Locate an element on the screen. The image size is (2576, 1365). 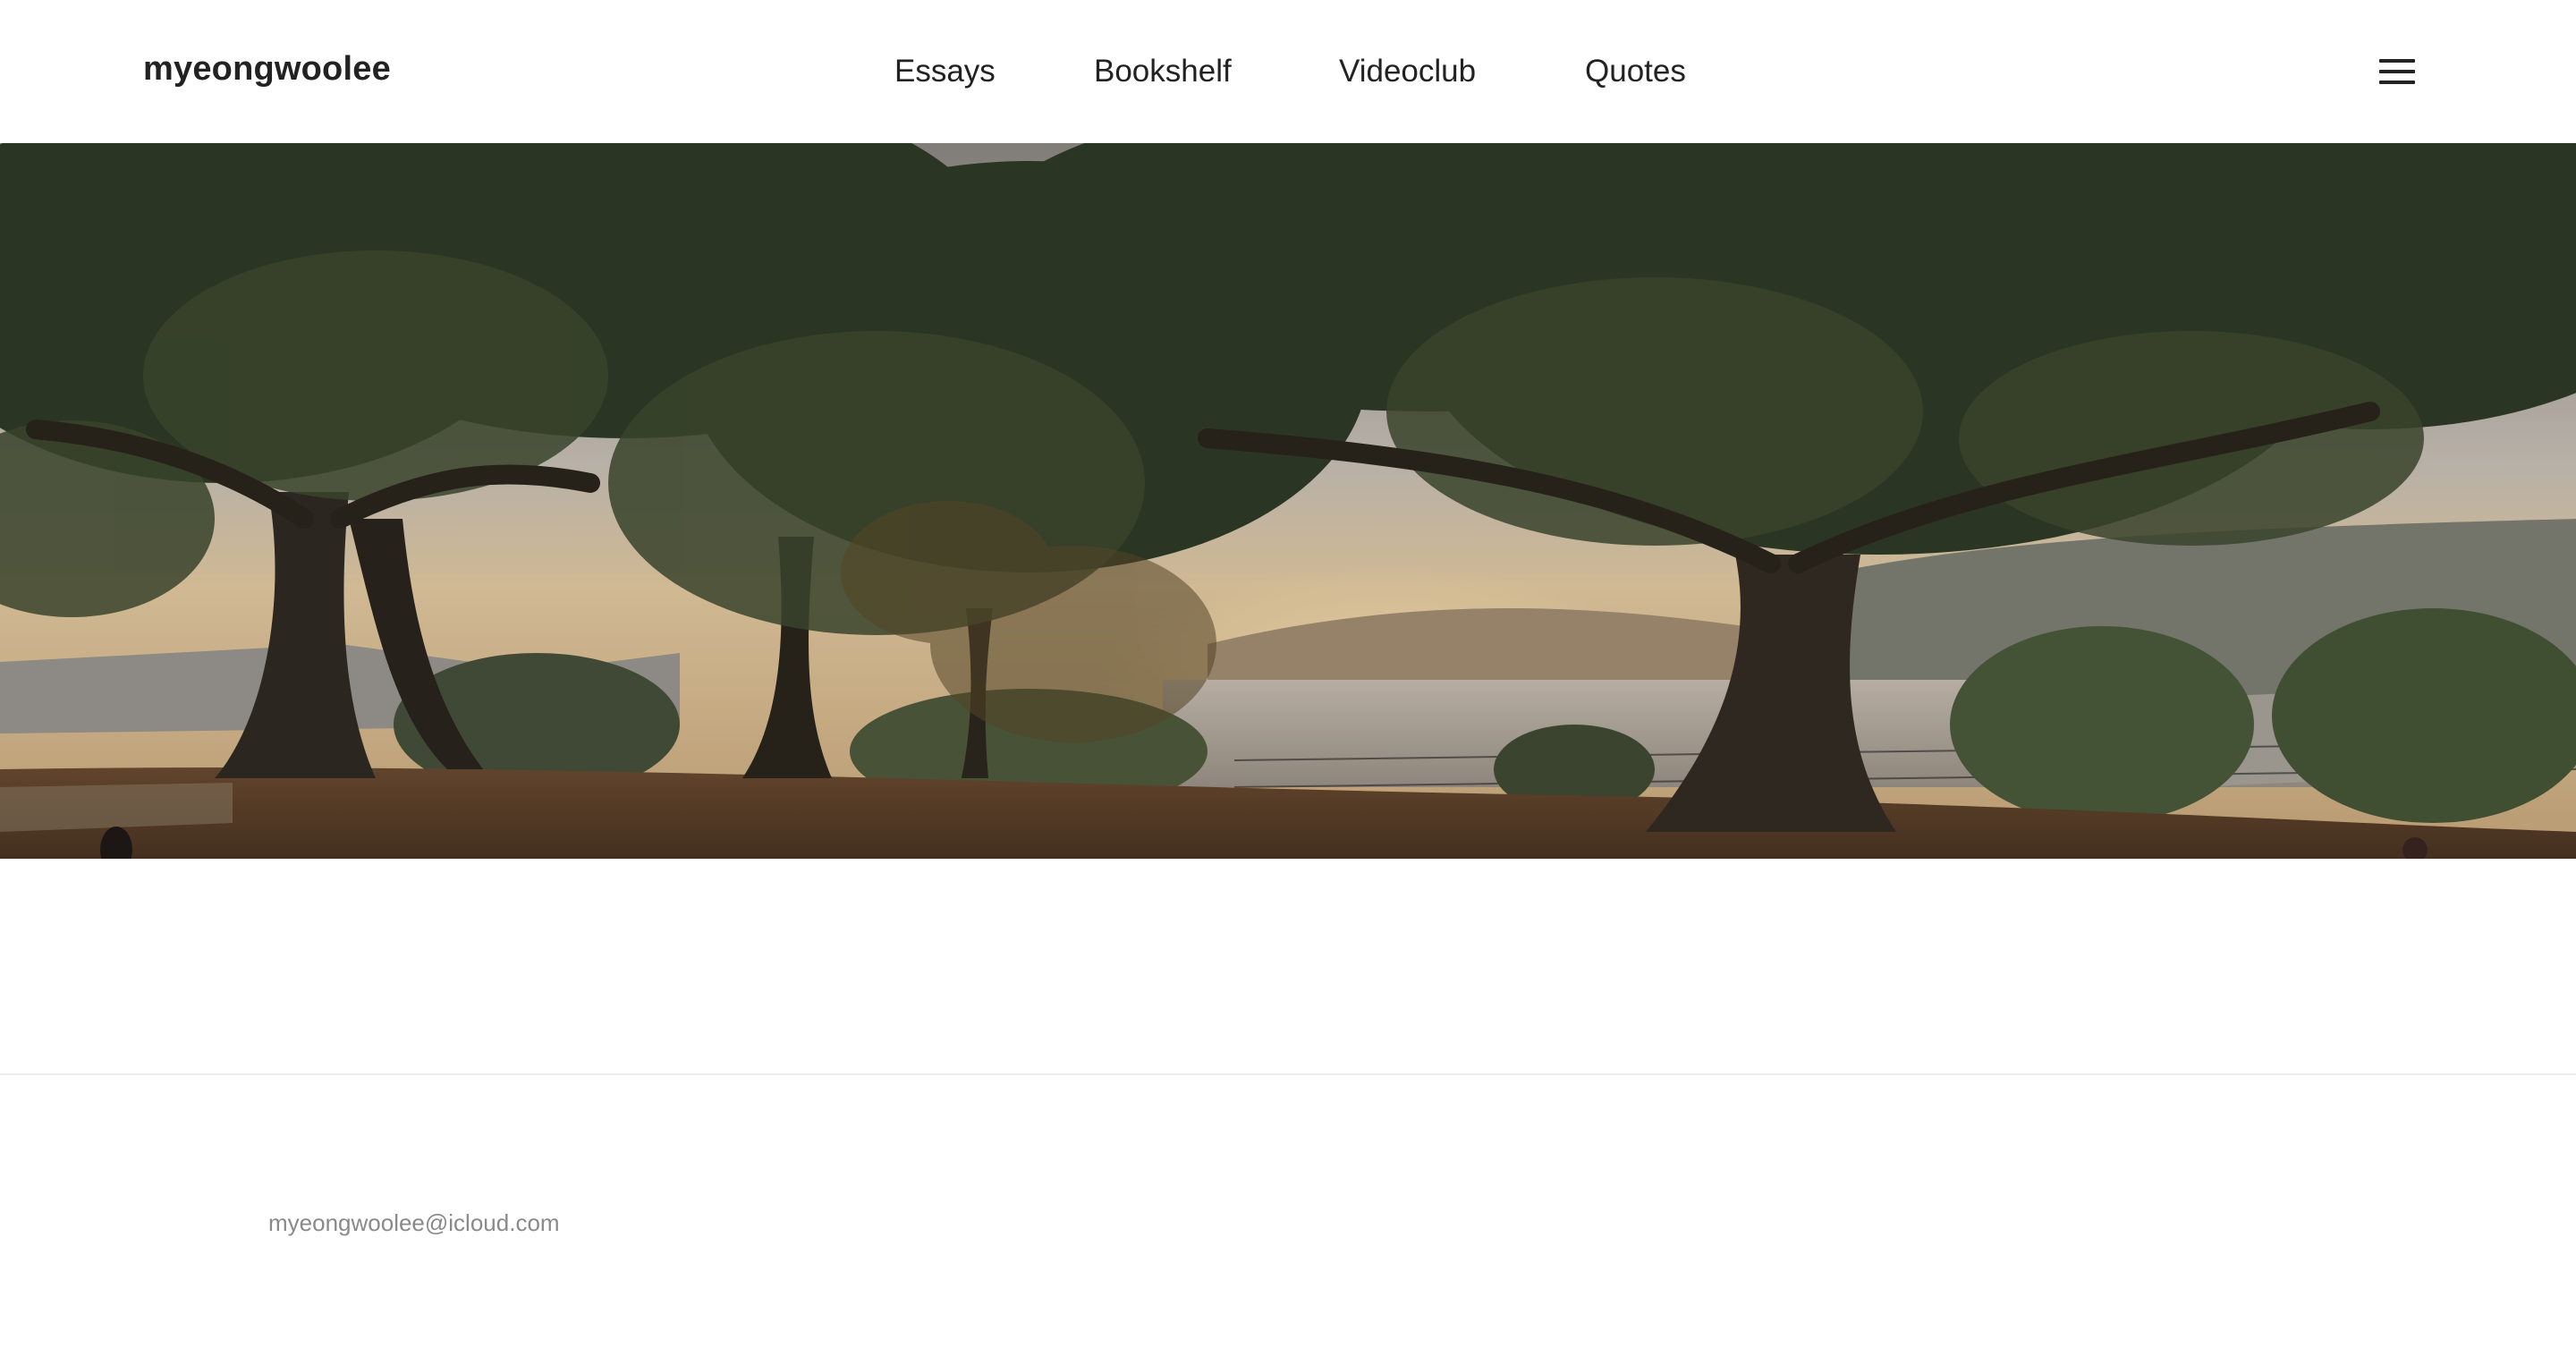
footer-email-link: myeongwoolee@icloud.com is located at coordinates (414, 1223).